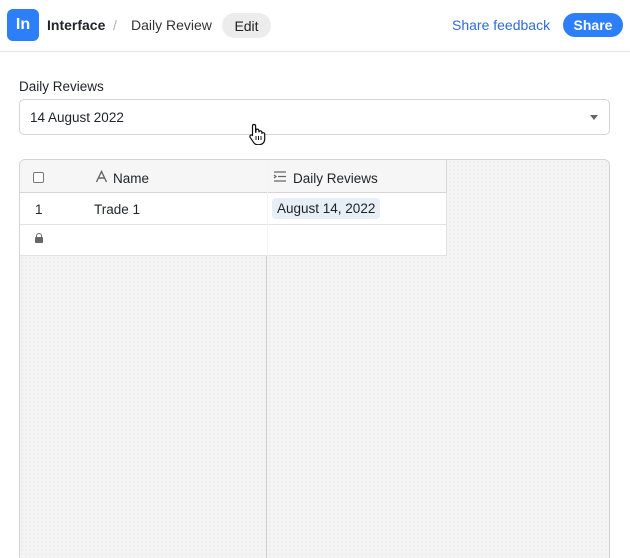 This screenshot has width=630, height=558. Describe the element at coordinates (77, 117) in the screenshot. I see `select-value: 14 August 2022` at that location.